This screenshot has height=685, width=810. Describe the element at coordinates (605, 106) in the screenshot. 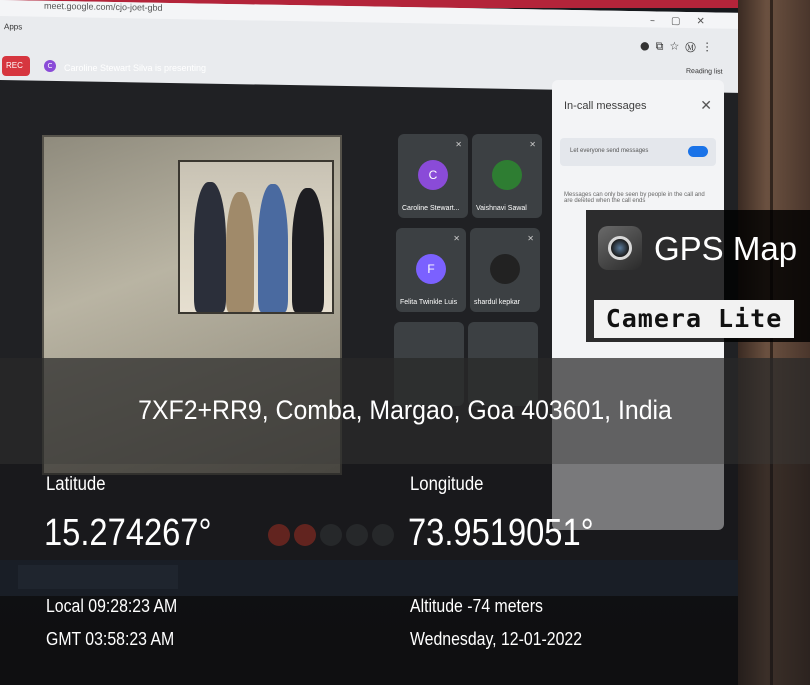

I see `chat-title: In-call messages` at that location.